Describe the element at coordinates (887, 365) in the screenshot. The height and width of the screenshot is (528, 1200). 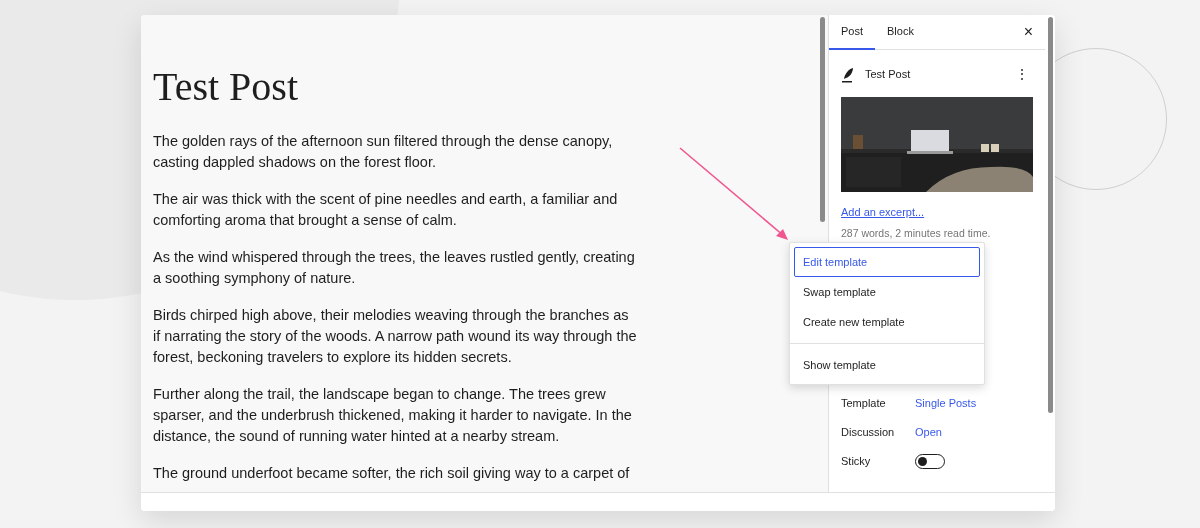
I see `menu-item: Show template` at that location.